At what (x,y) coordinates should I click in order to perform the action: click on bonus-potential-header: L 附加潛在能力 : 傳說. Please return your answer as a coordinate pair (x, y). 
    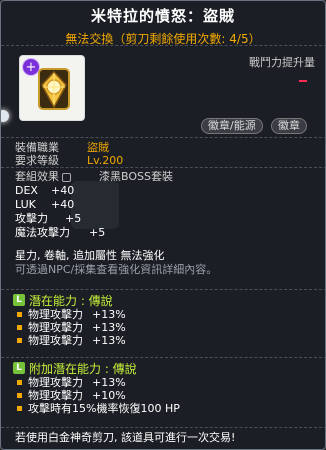
    Looking at the image, I should click on (163, 368).